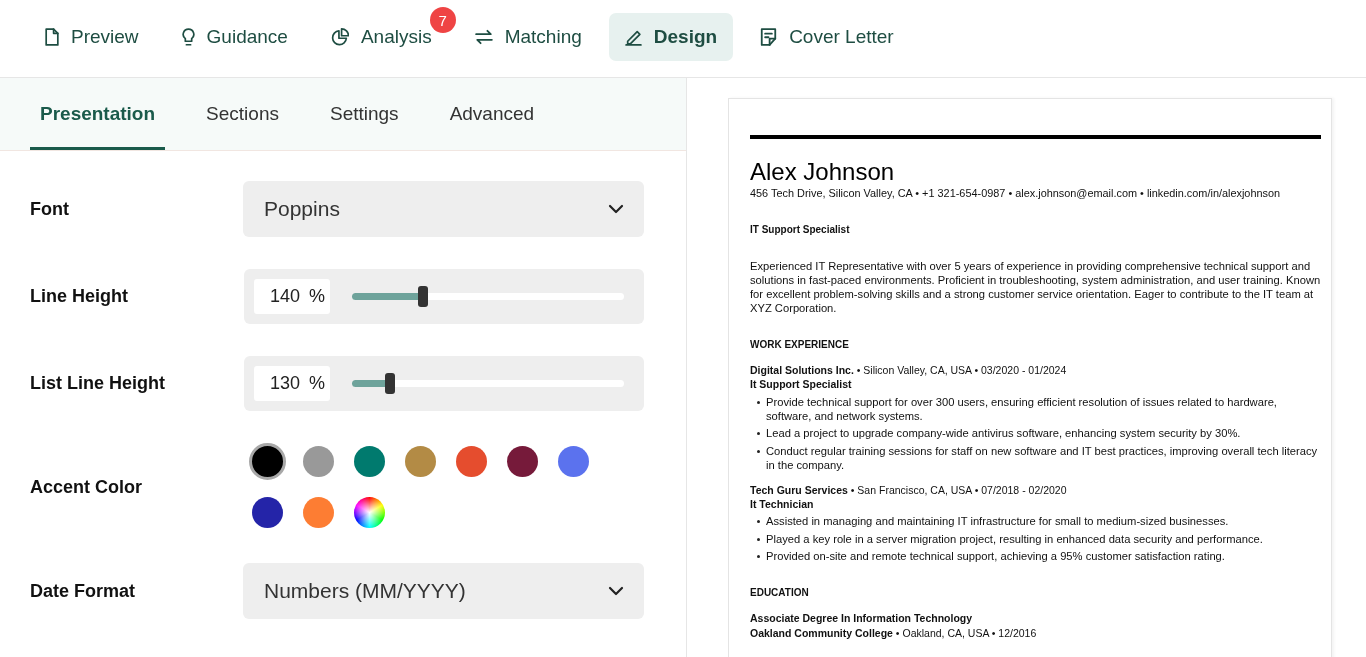 This screenshot has height=657, width=1366. Describe the element at coordinates (442, 20) in the screenshot. I see `notification-badge: 7` at that location.